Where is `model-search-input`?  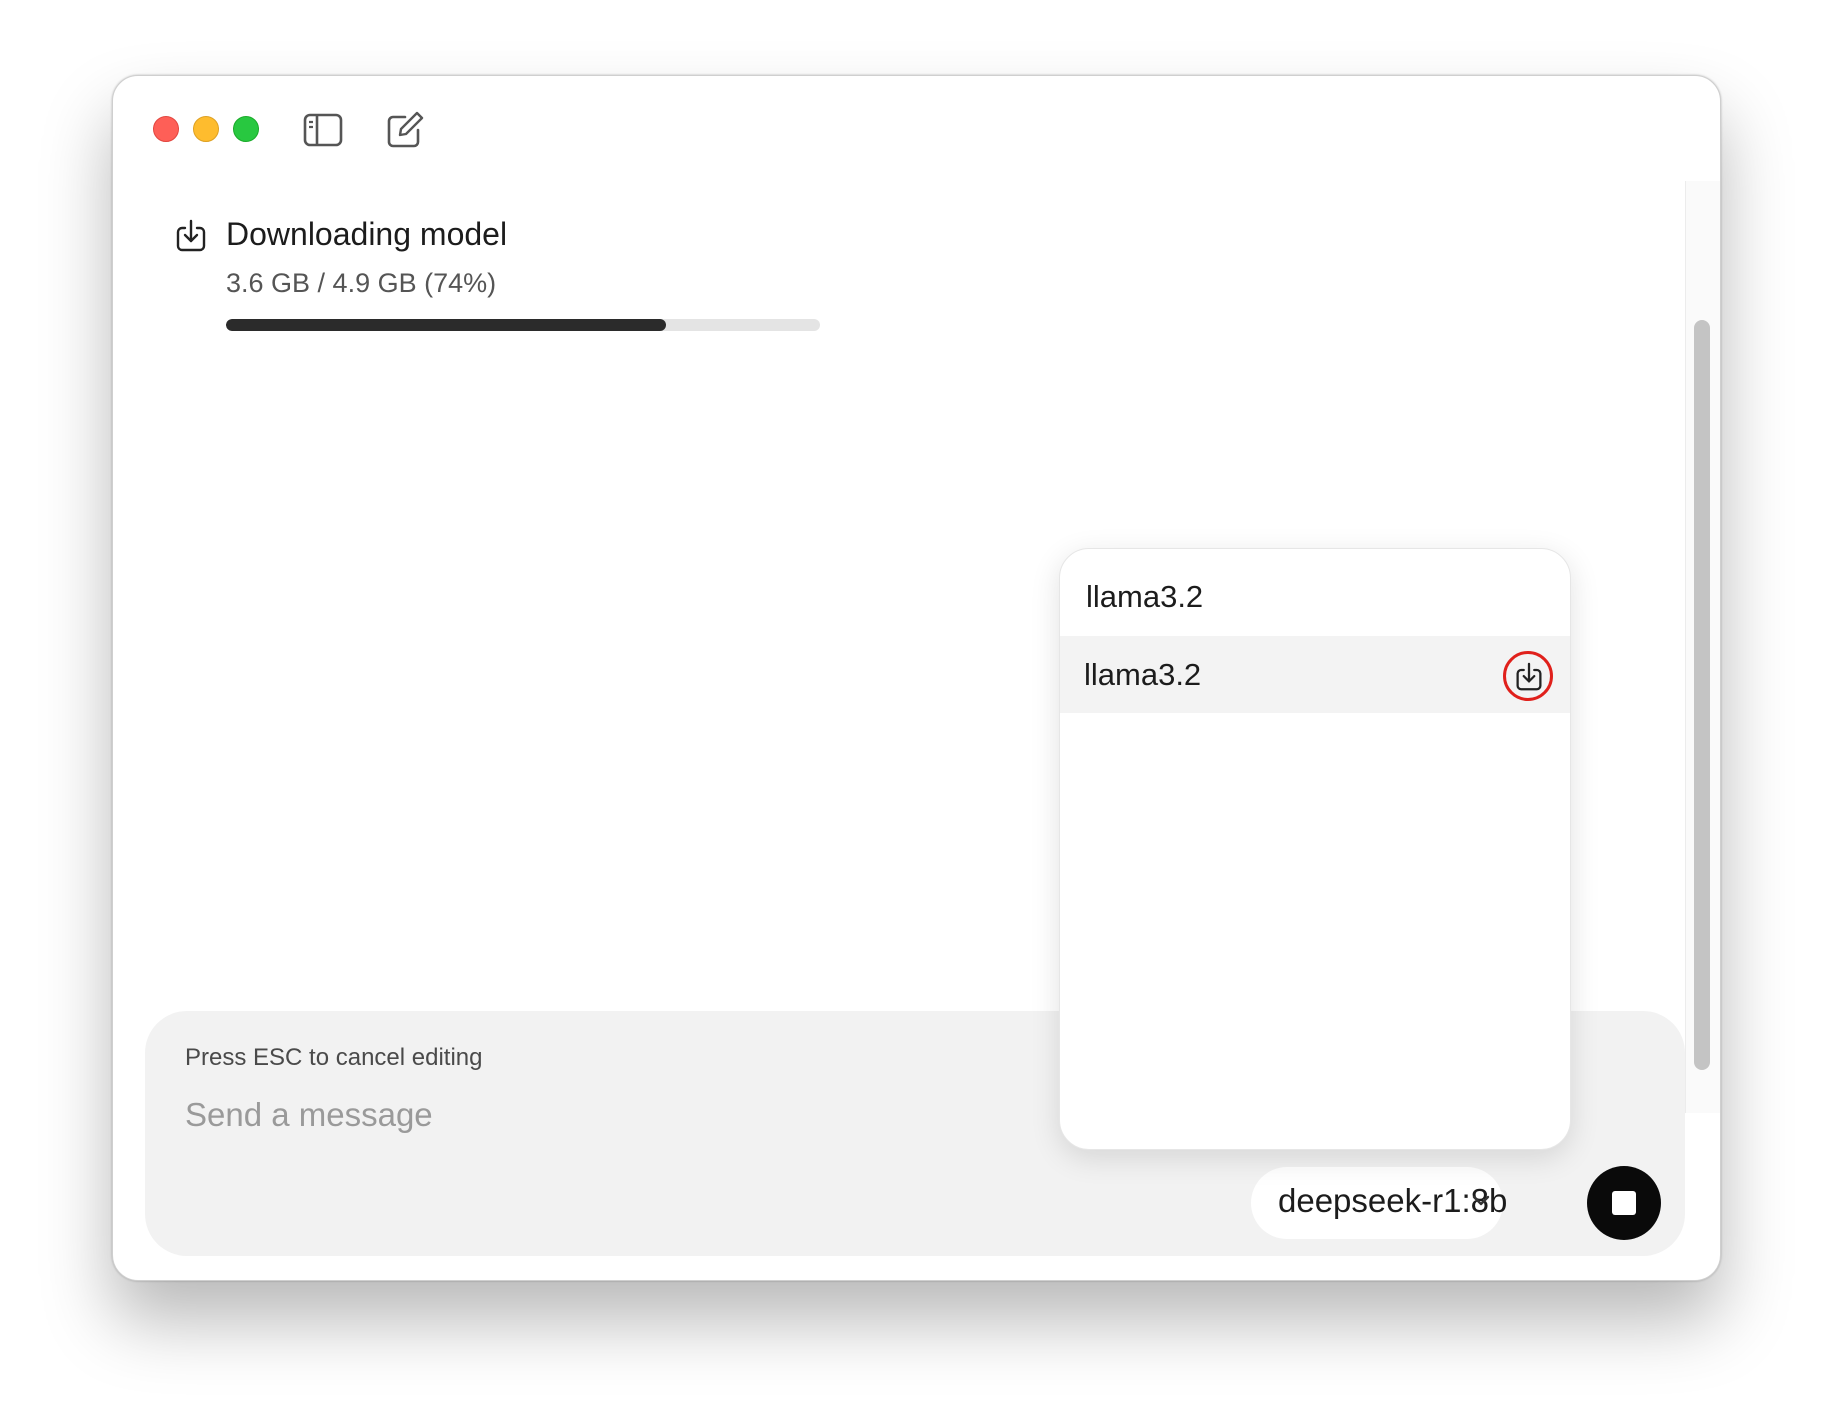
model-search-input is located at coordinates (1306, 597).